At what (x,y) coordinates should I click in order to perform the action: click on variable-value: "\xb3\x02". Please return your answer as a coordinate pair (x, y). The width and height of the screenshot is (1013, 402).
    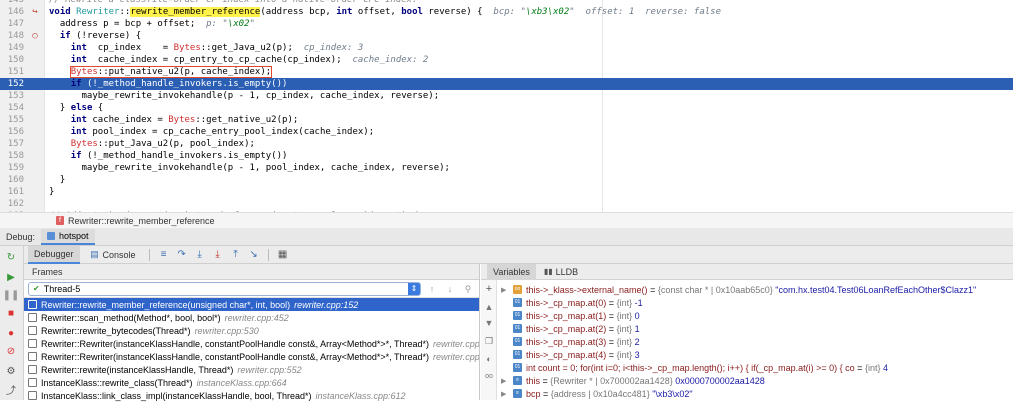
    Looking at the image, I should click on (671, 393).